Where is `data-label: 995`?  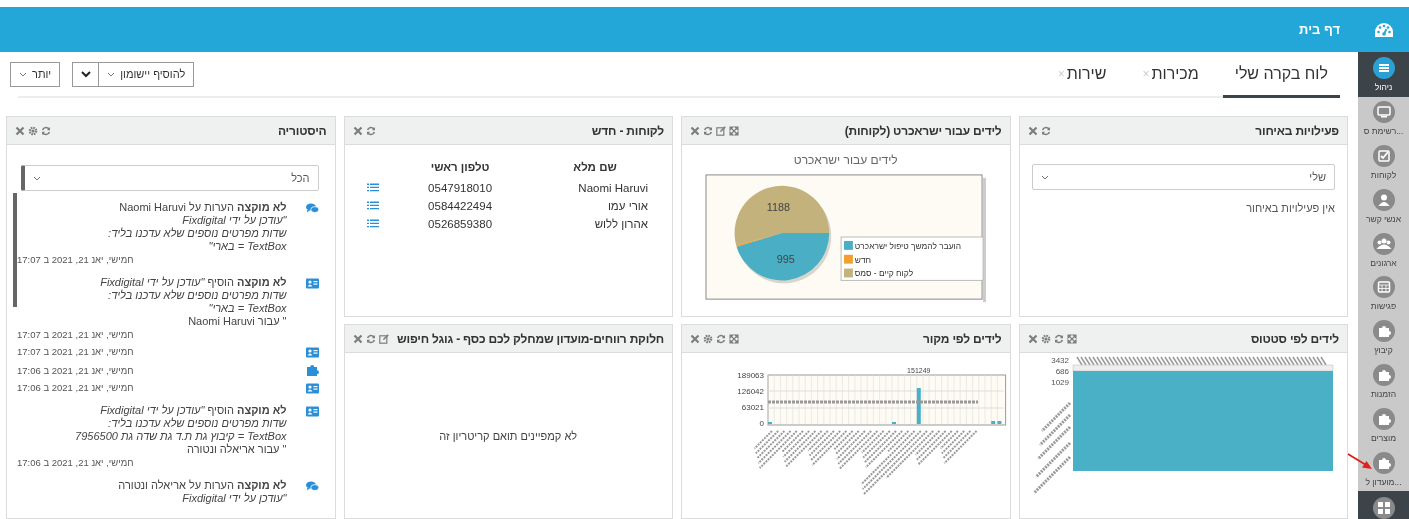
data-label: 995 is located at coordinates (785, 258).